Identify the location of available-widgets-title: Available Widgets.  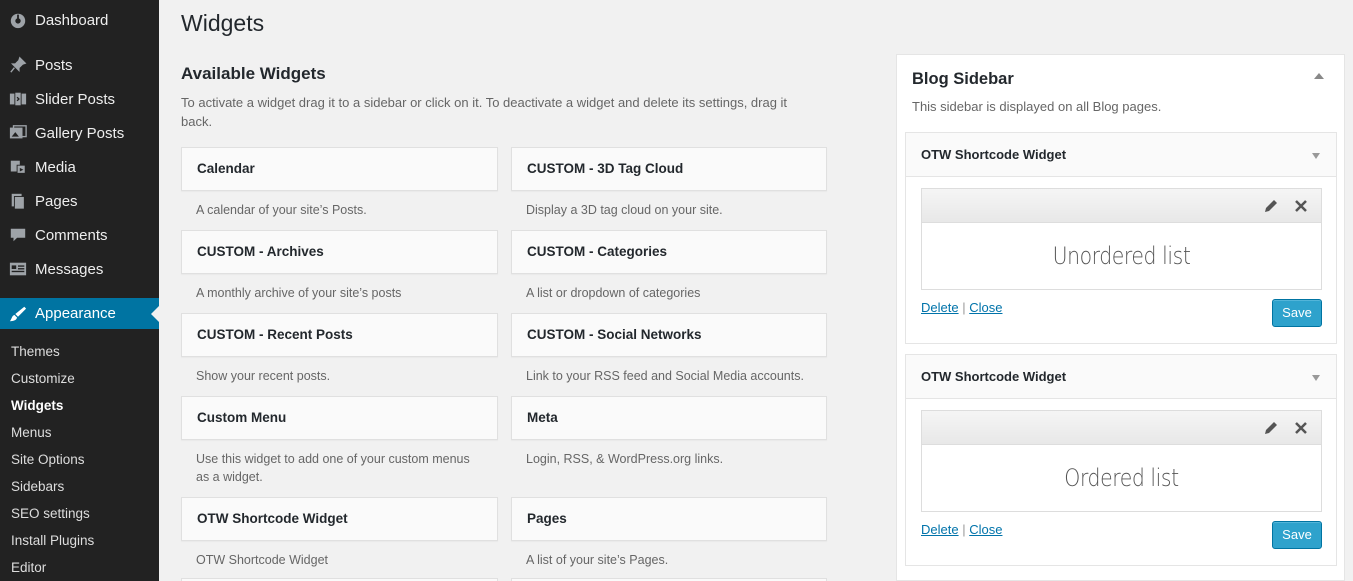
(253, 73).